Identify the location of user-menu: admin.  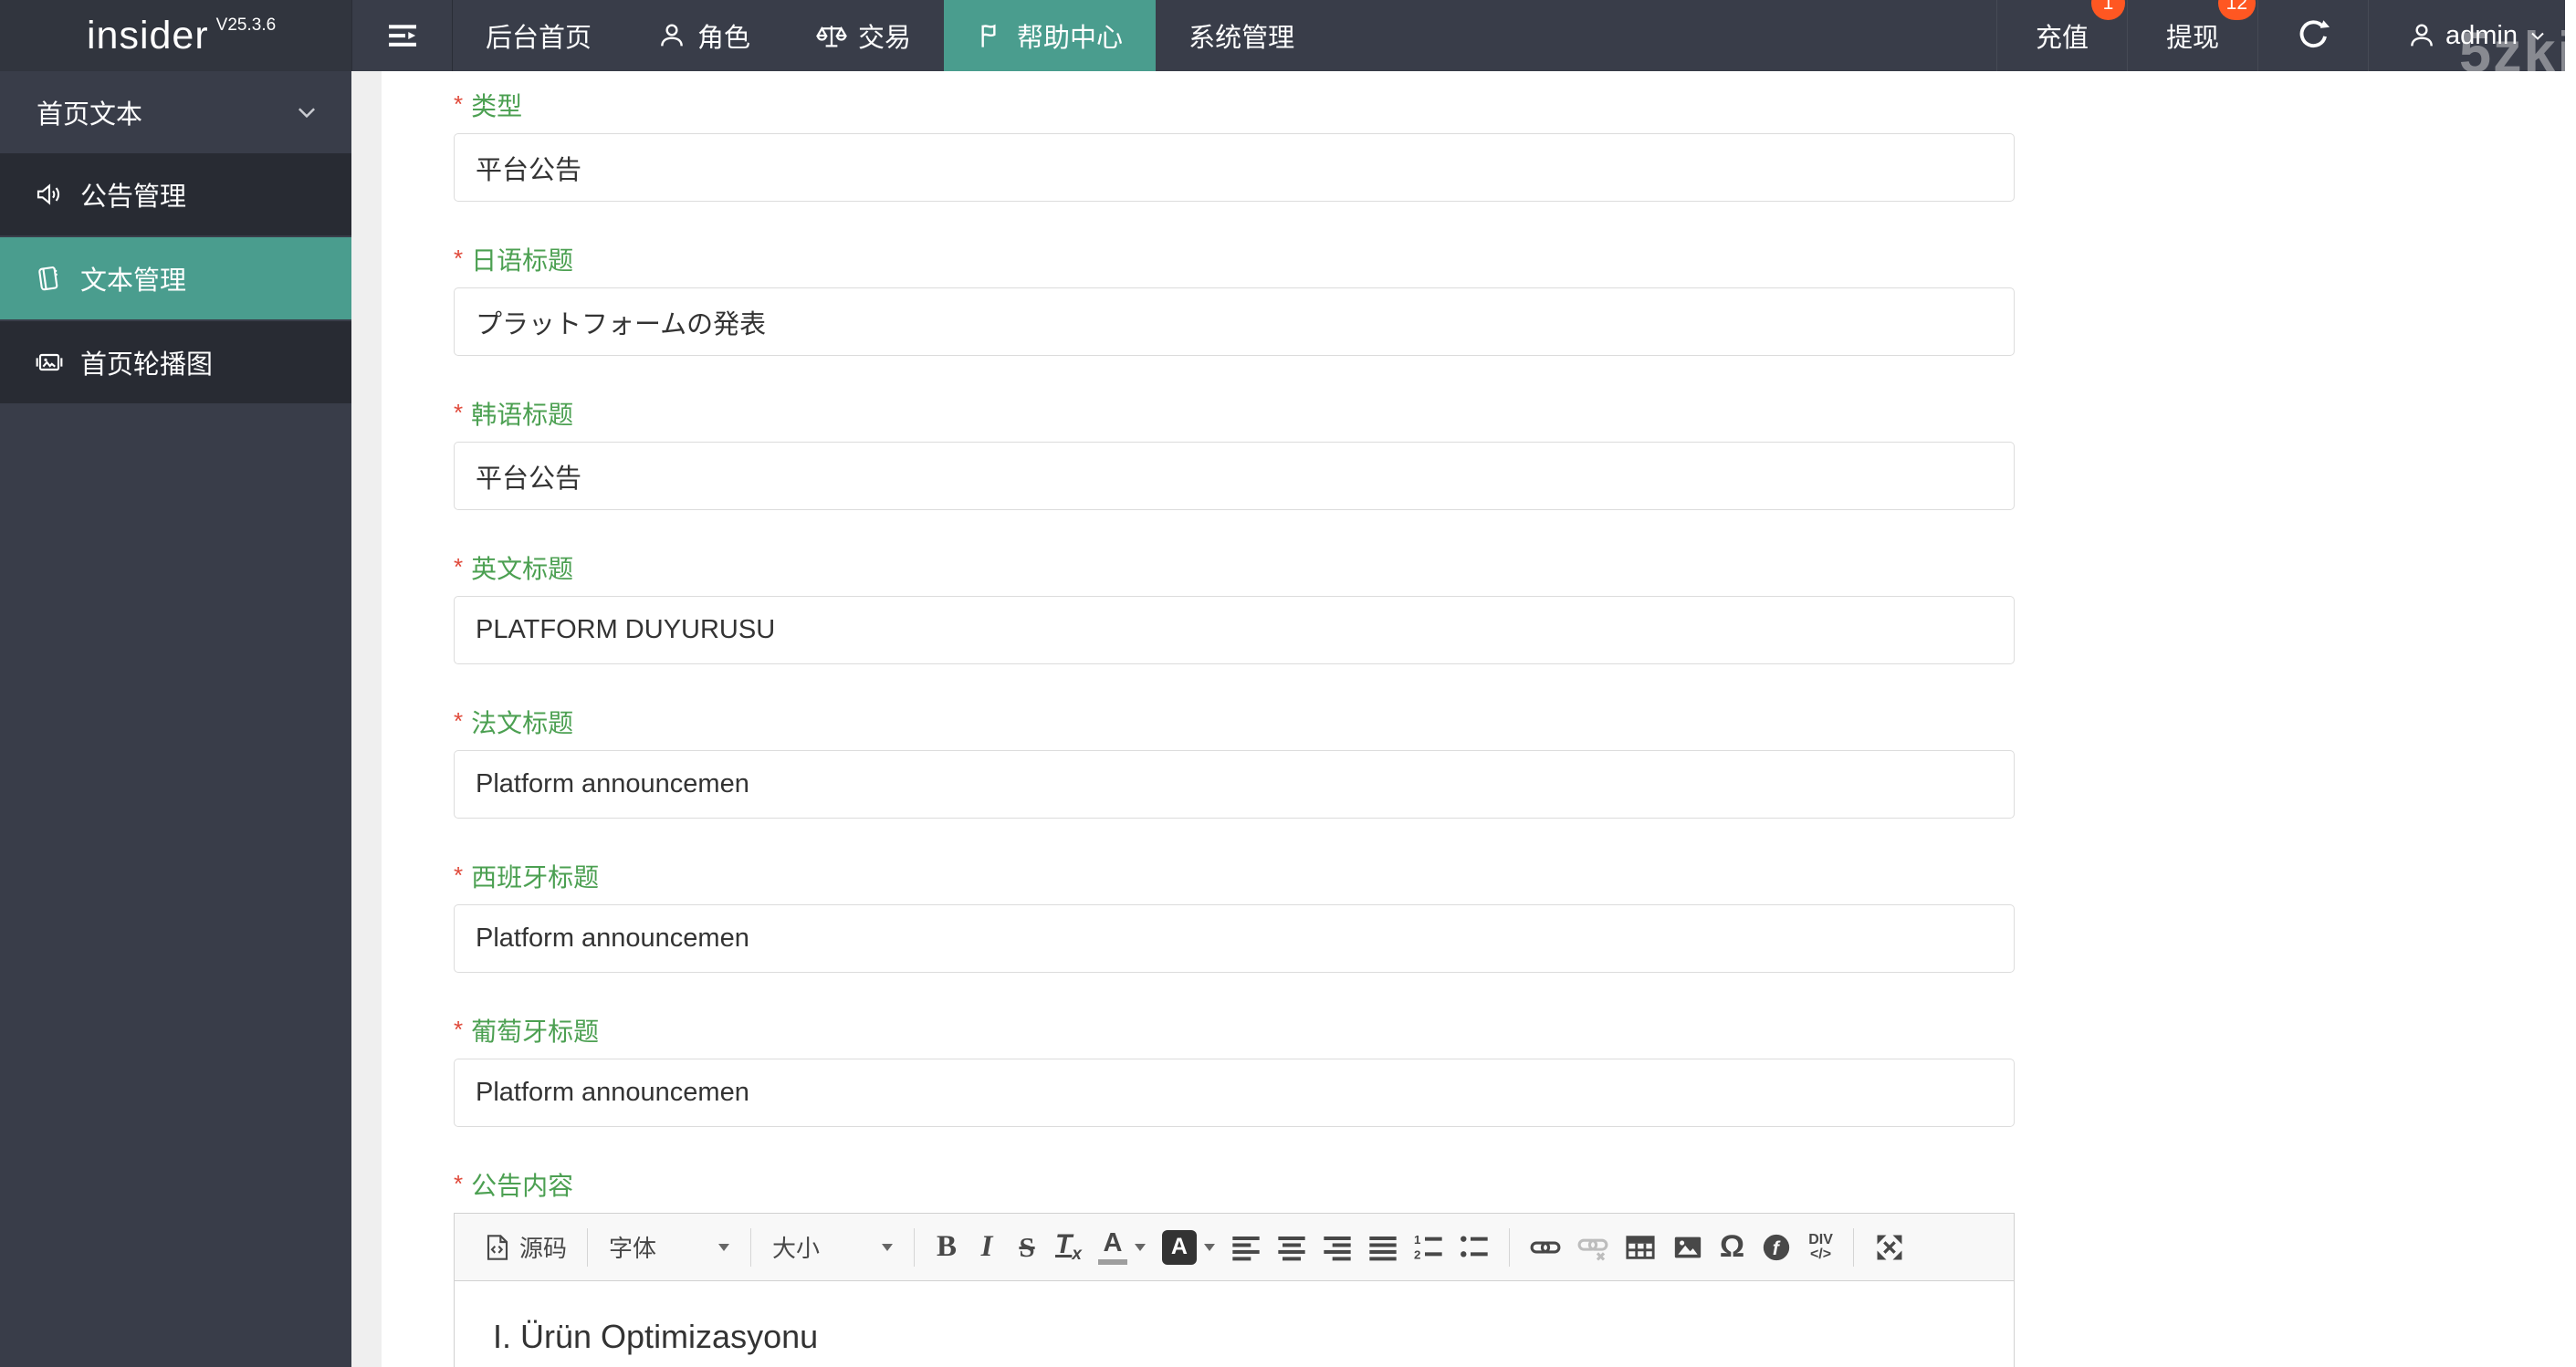
(2472, 35).